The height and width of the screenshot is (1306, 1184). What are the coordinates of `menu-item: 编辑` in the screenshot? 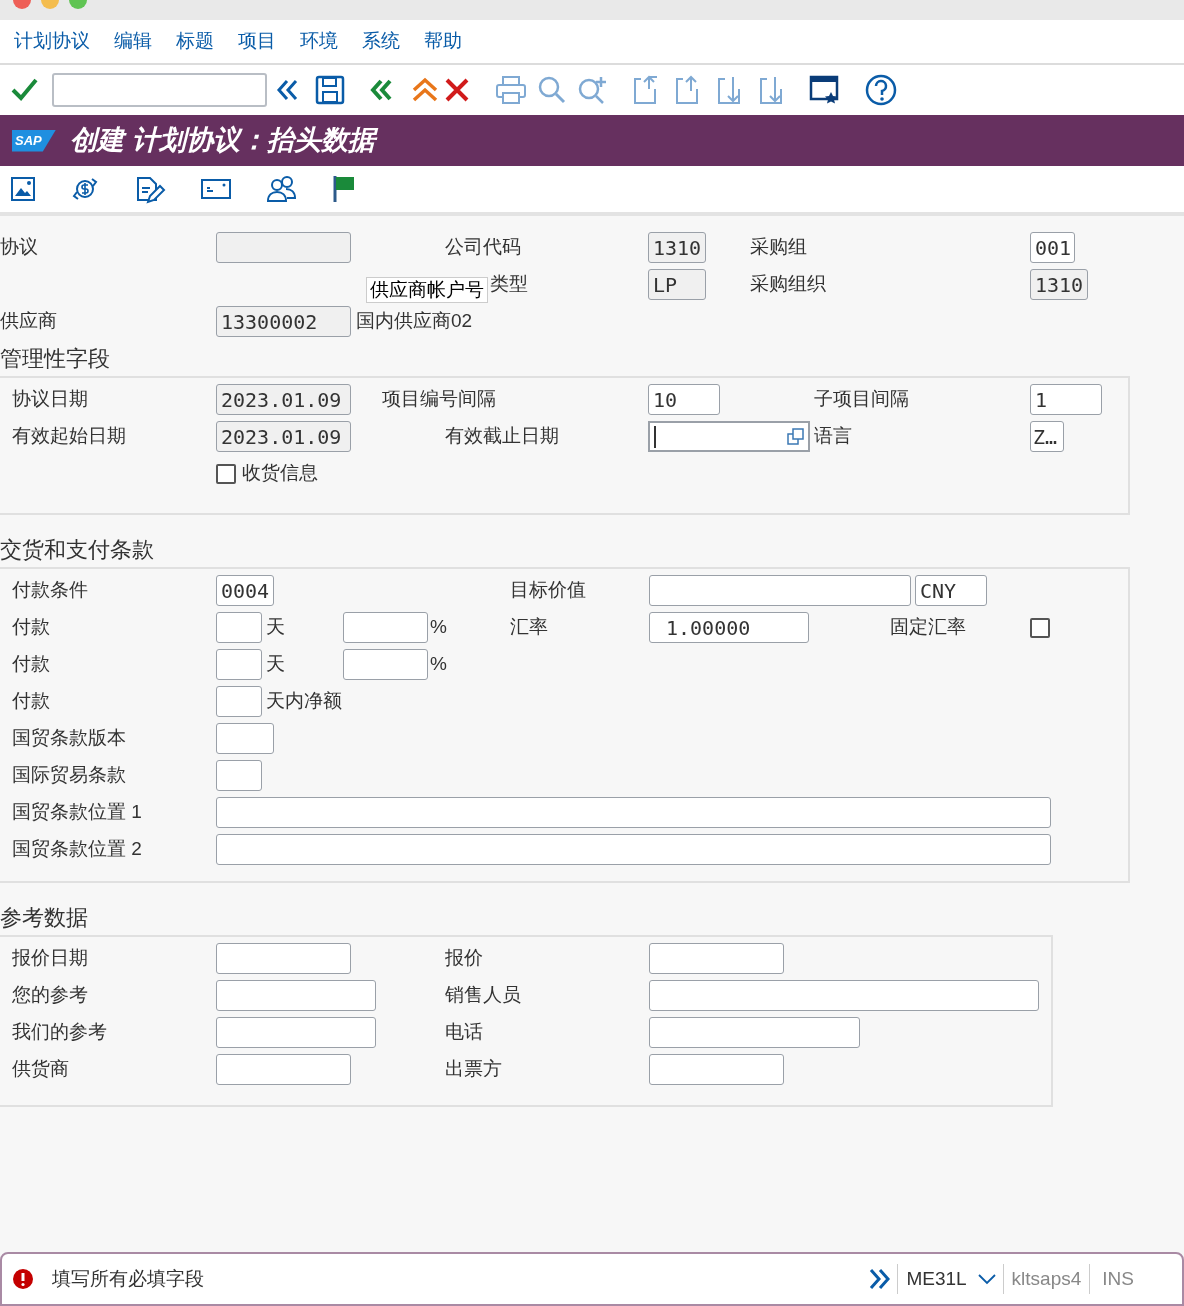 It's located at (133, 41).